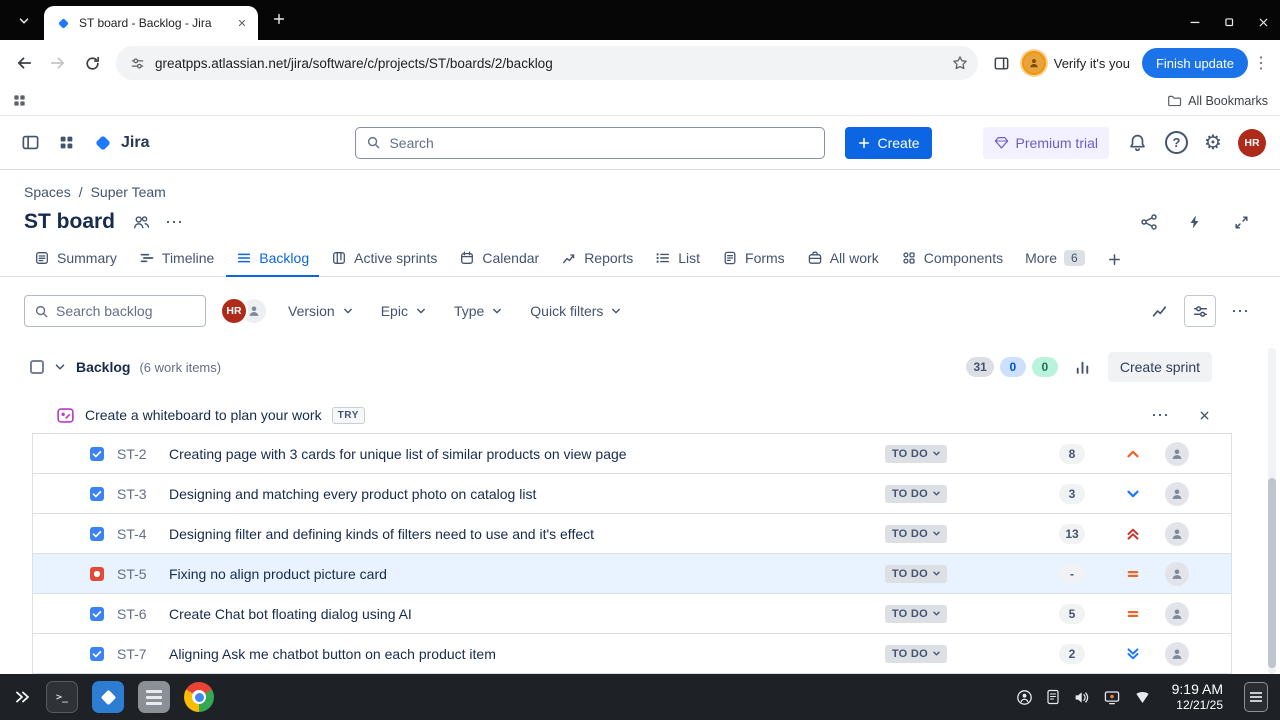  I want to click on filter-epic: Epic, so click(404, 311).